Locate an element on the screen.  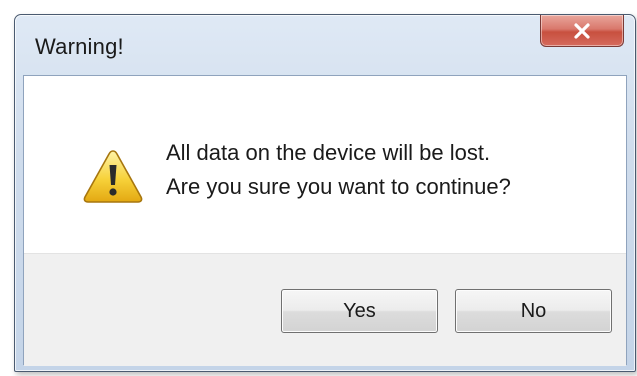
window-title: Warning! is located at coordinates (79, 46).